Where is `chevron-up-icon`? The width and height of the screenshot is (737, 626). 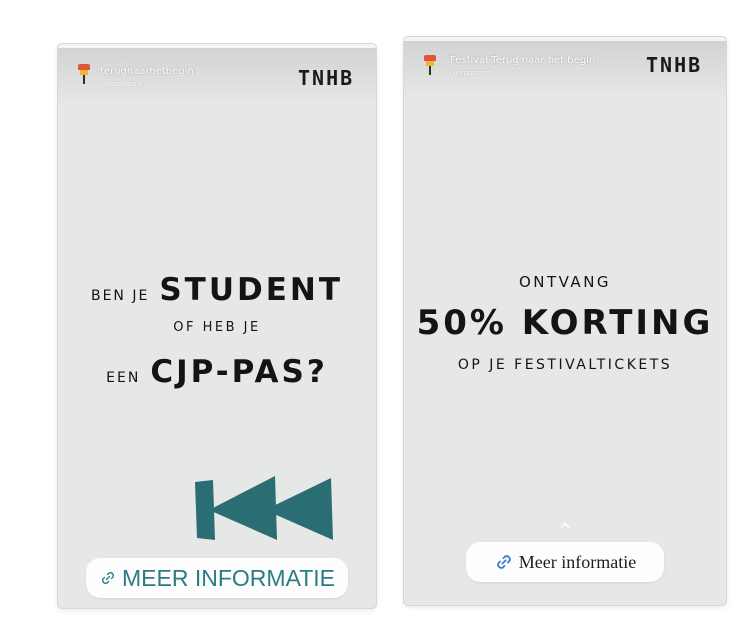
chevron-up-icon is located at coordinates (565, 525).